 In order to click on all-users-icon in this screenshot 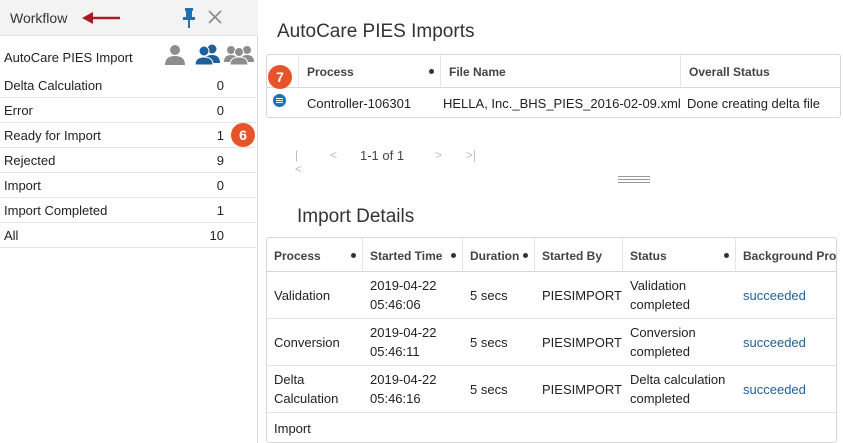, I will do `click(239, 55)`.